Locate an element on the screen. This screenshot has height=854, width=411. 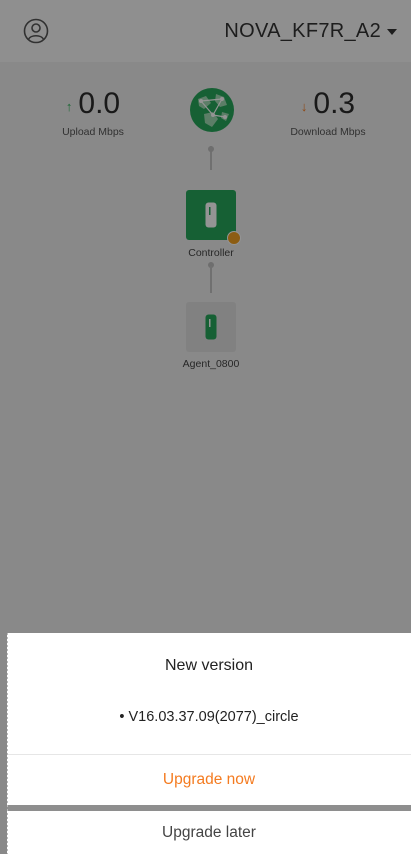
upgrade-now-button: Upgrade now is located at coordinates (209, 780).